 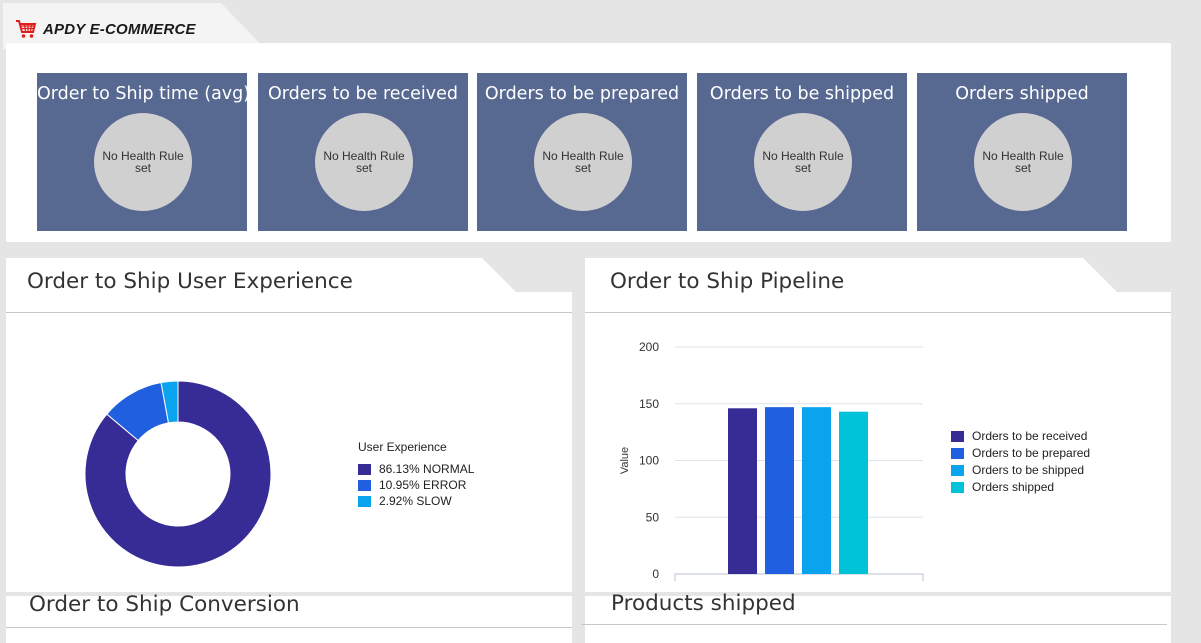 What do you see at coordinates (649, 347) in the screenshot?
I see `y-tick-label: 200` at bounding box center [649, 347].